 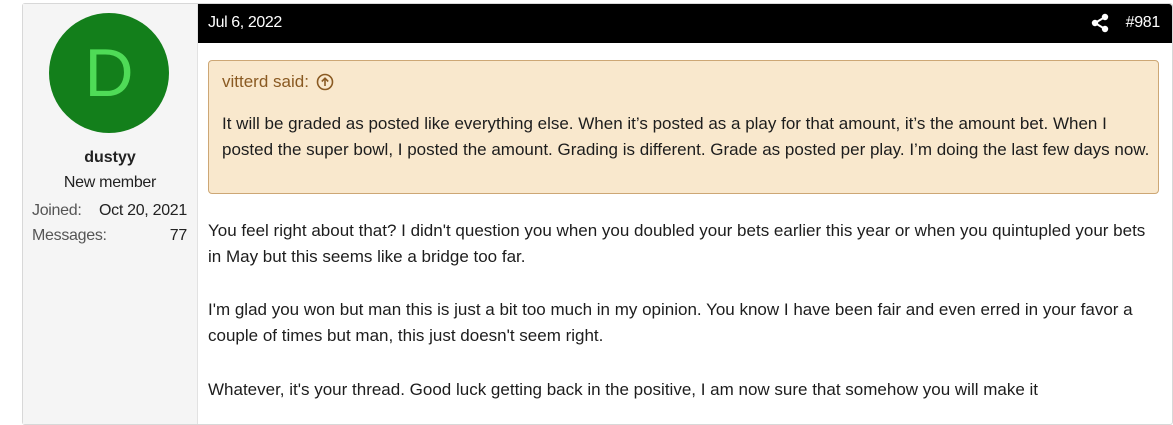 What do you see at coordinates (1143, 23) in the screenshot?
I see `post-number: #981` at bounding box center [1143, 23].